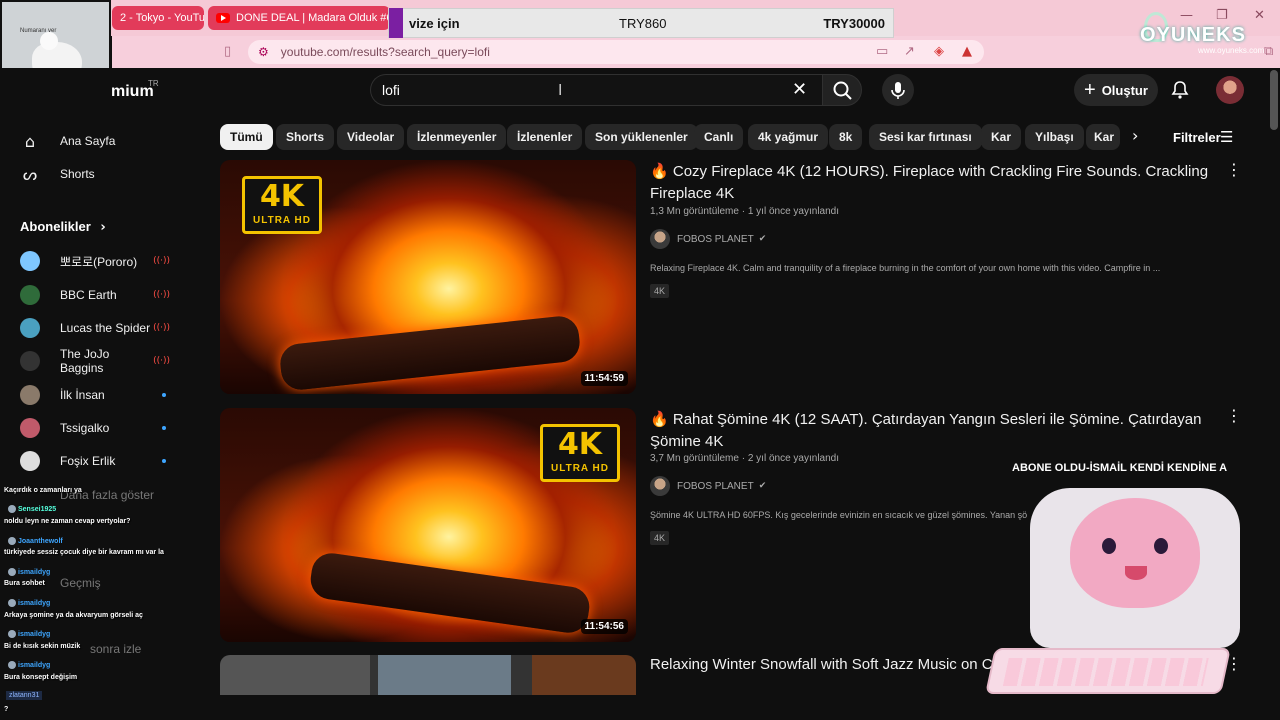 Image resolution: width=1280 pixels, height=720 pixels. Describe the element at coordinates (371, 137) in the screenshot. I see `chip-videos: Videolar` at that location.